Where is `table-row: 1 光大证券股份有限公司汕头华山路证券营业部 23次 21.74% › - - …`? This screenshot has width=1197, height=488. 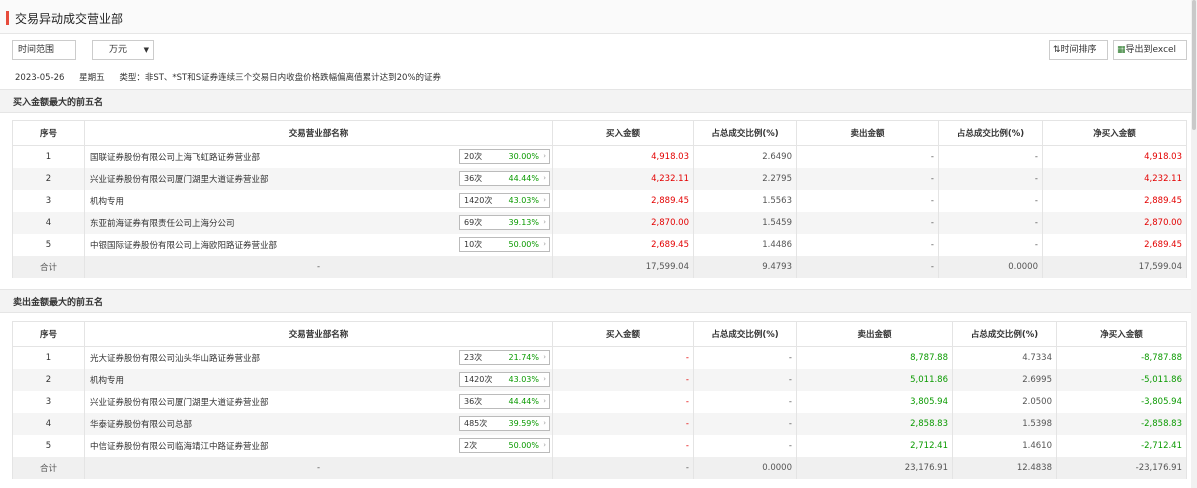
table-row: 1 光大证券股份有限公司汕头华山路证券营业部 23次 21.74% › - - … is located at coordinates (599, 357).